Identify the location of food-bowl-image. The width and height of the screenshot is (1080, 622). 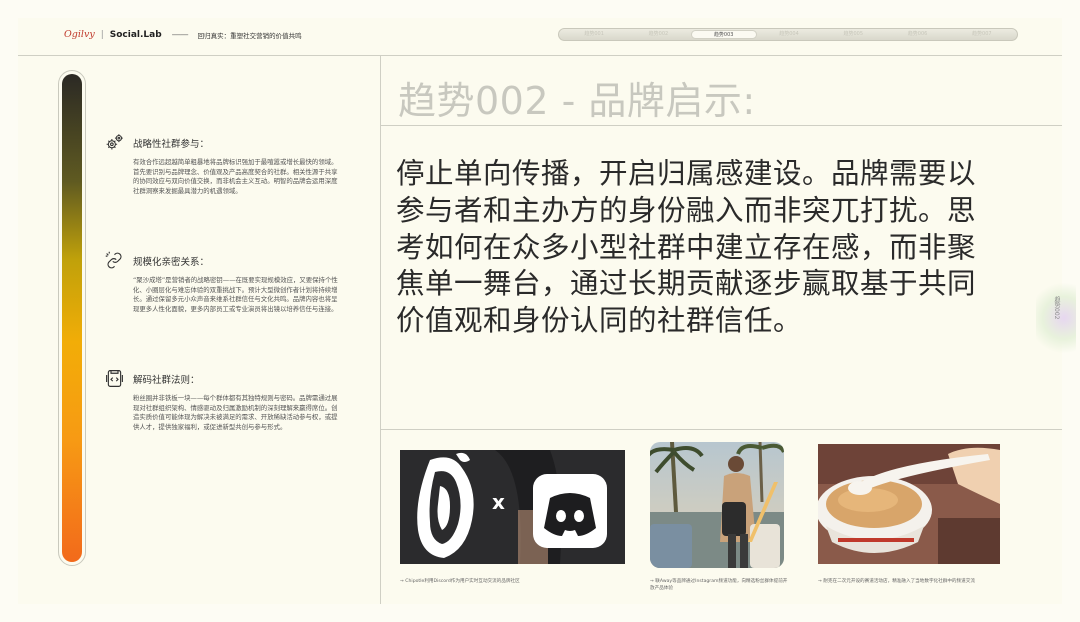
(909, 504).